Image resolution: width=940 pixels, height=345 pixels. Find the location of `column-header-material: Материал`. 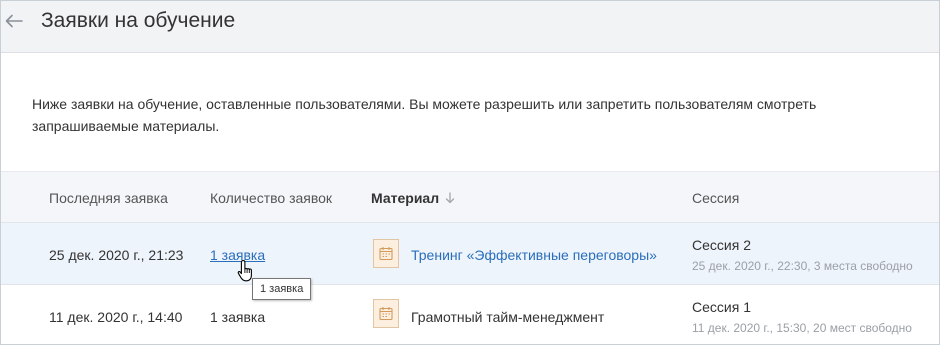

column-header-material: Материал is located at coordinates (413, 198).